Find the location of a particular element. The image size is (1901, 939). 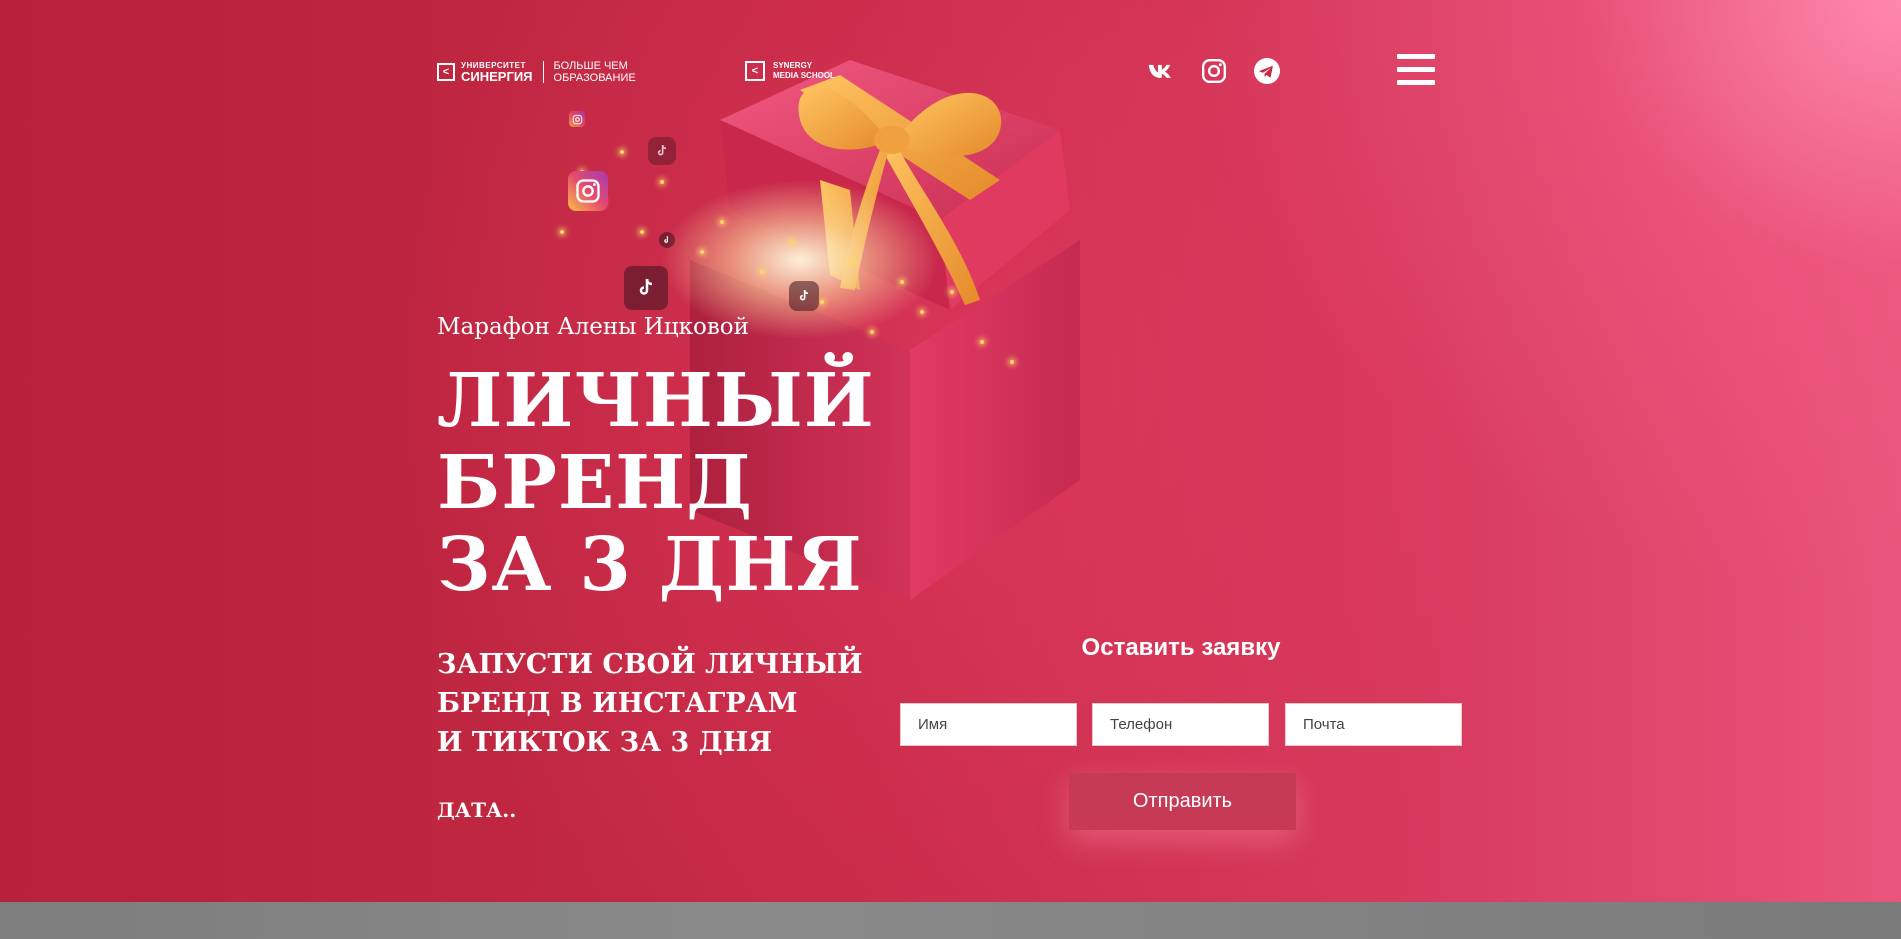

hero-lead-line: БРЕНД В ИНСТАГРАМ is located at coordinates (617, 703).